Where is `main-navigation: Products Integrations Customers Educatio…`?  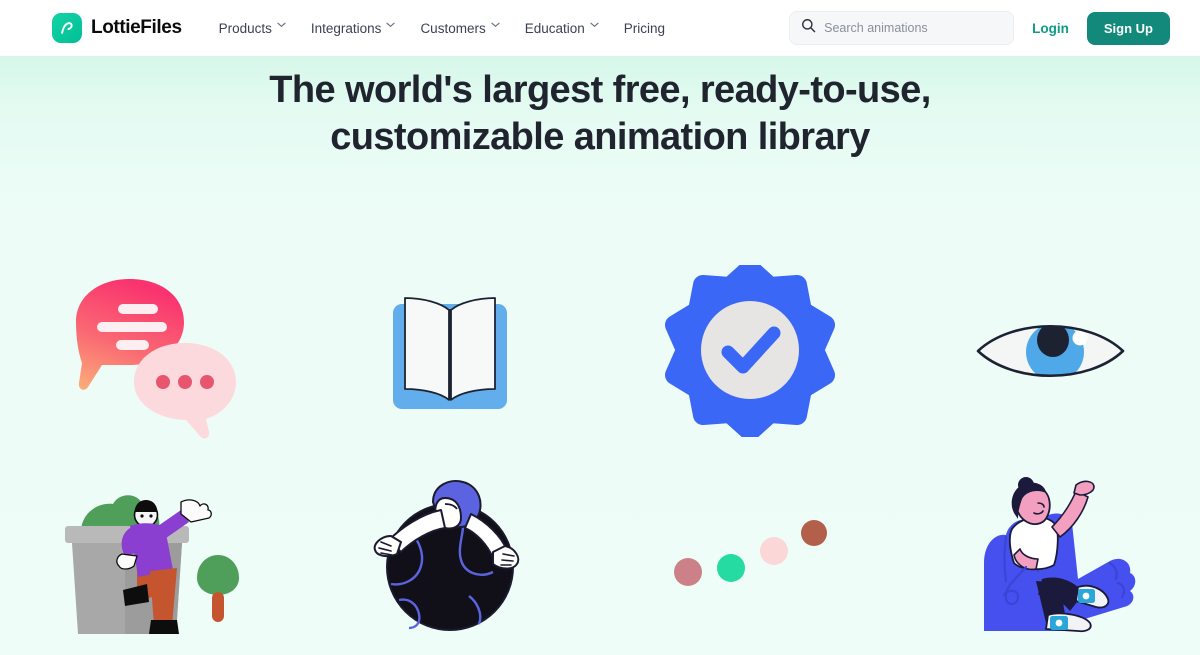
main-navigation: Products Integrations Customers Educatio… is located at coordinates (442, 28).